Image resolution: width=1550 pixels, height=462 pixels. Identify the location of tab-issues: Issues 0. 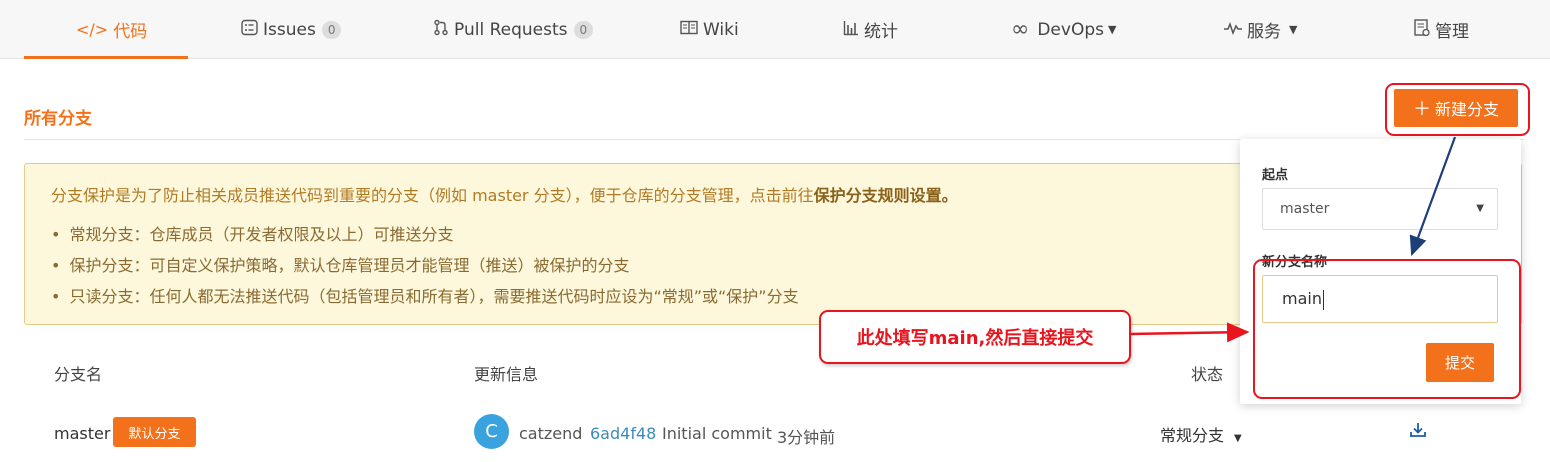
(291, 29).